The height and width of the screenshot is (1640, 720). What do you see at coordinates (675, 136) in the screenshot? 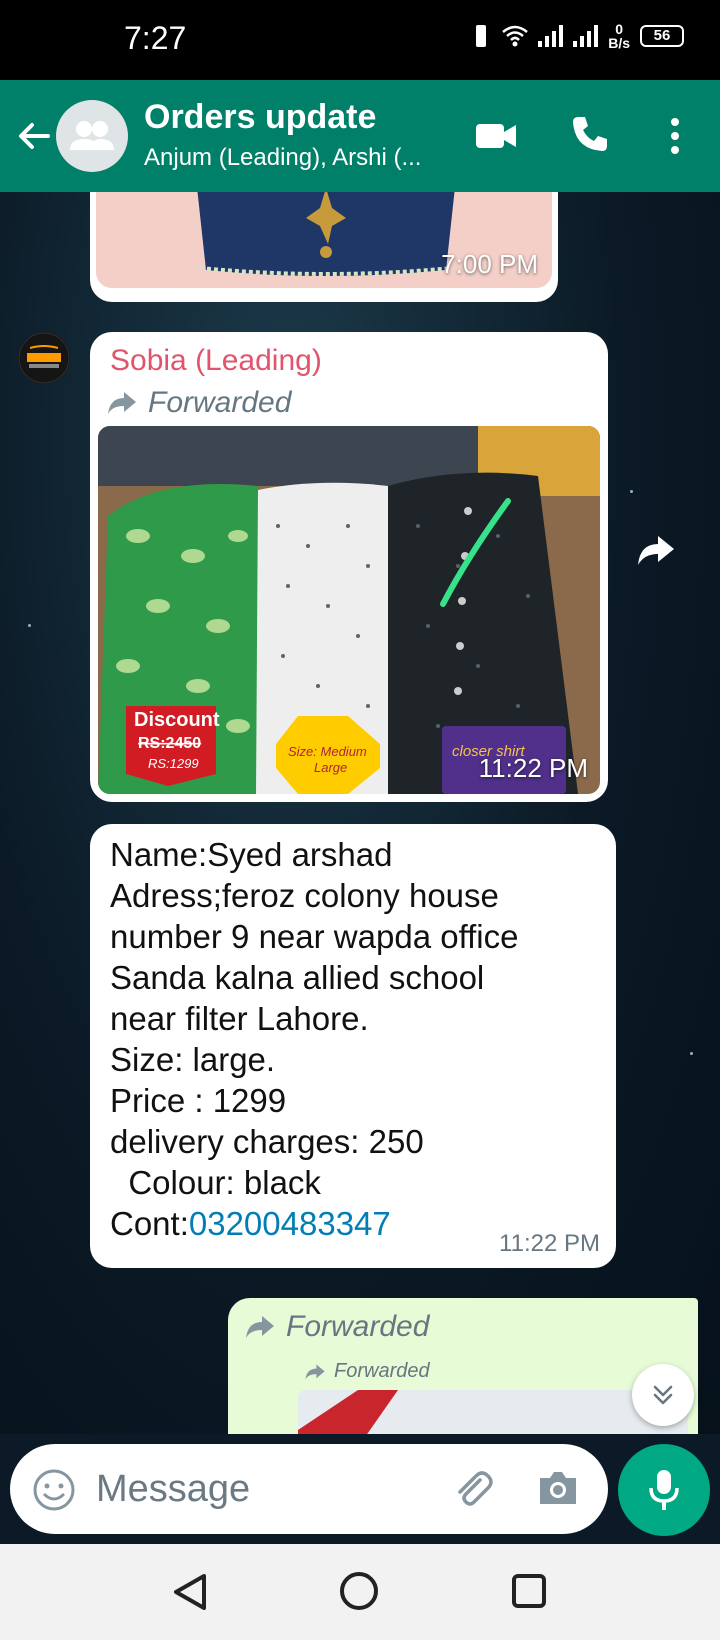
I see `more-options-icon` at bounding box center [675, 136].